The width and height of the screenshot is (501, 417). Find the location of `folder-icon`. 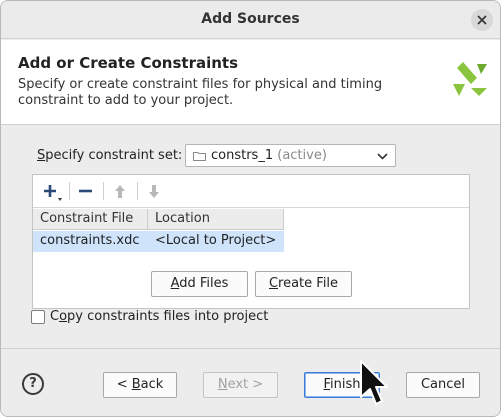

folder-icon is located at coordinates (199, 156).